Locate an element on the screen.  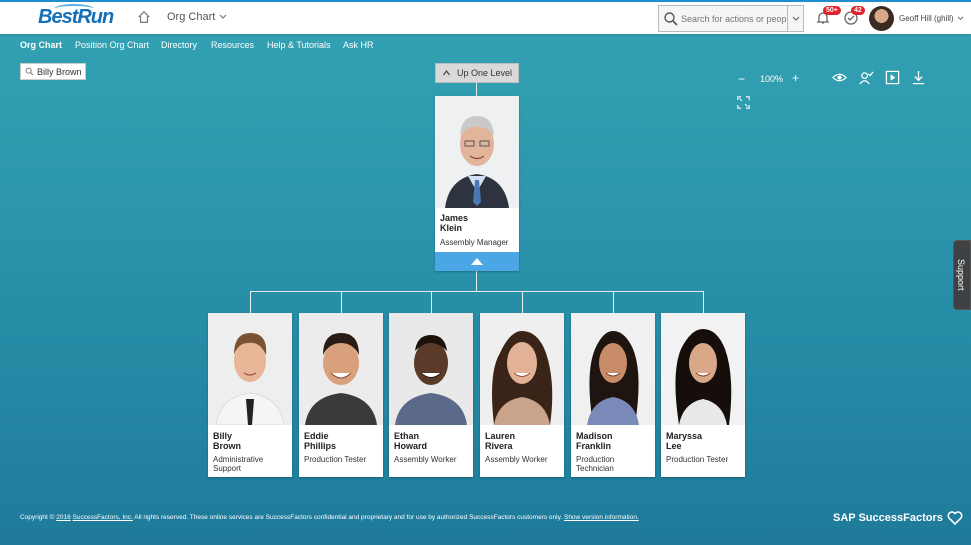
caret-up-icon is located at coordinates (477, 261).